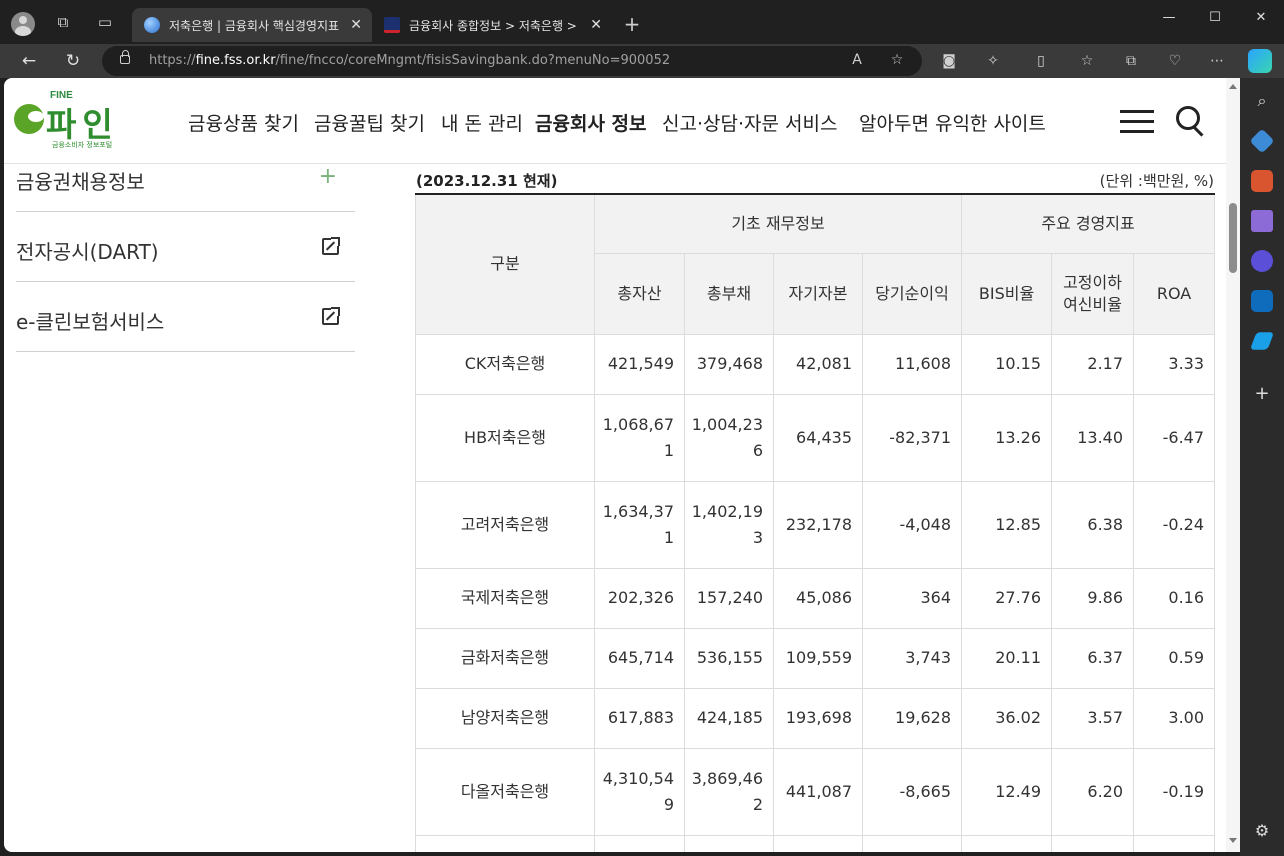  I want to click on page-scrollbar, so click(1233, 465).